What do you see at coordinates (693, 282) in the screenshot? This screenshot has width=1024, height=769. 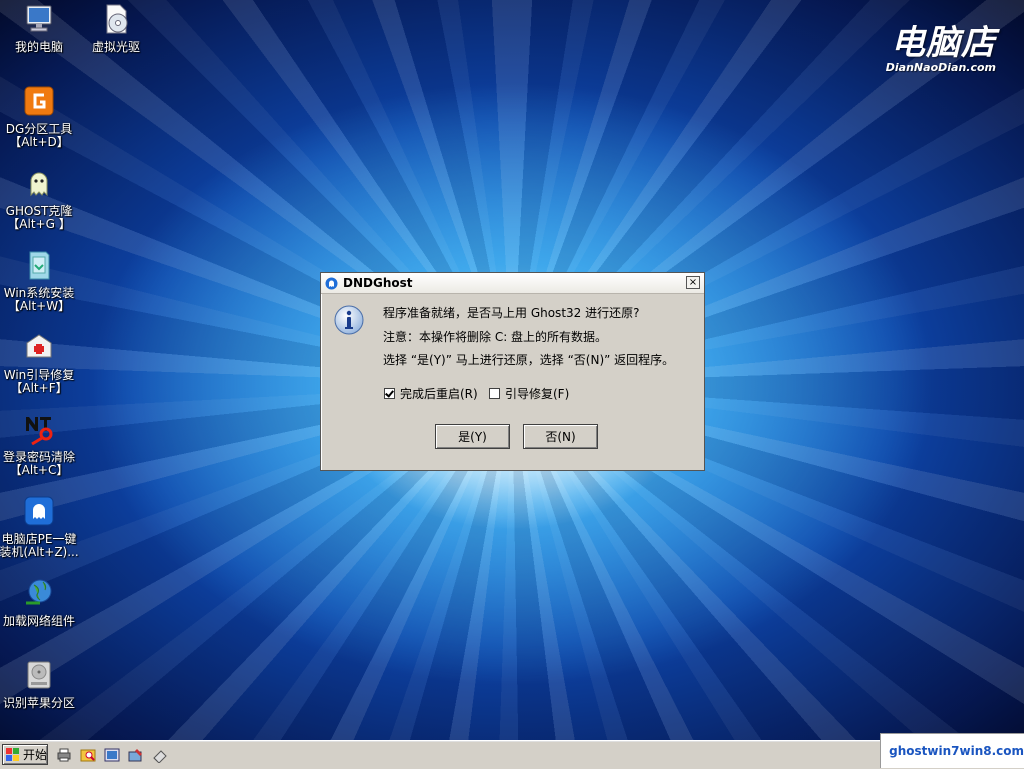 I see `close-button: ×` at bounding box center [693, 282].